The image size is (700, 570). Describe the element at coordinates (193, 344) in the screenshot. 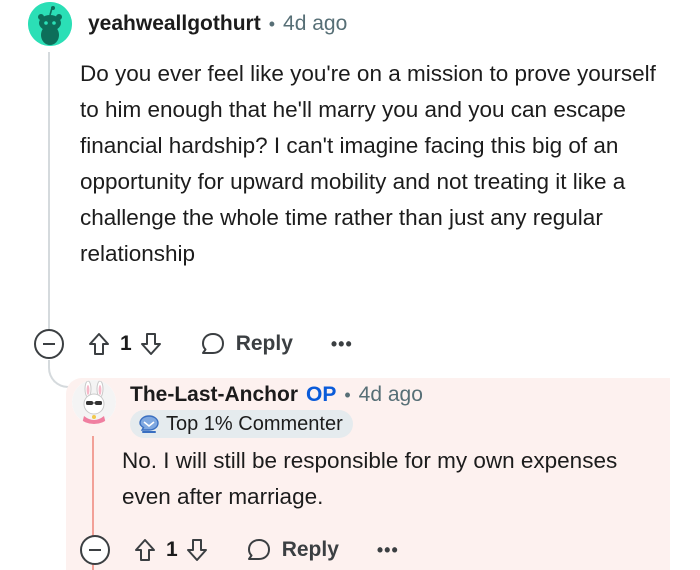

I see `comment-actions: 1 Reply •••` at that location.